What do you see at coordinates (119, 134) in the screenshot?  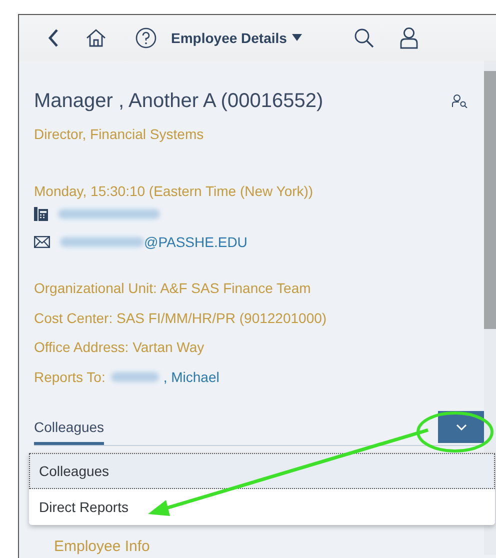 I see `job-title: Director, Financial Systems` at bounding box center [119, 134].